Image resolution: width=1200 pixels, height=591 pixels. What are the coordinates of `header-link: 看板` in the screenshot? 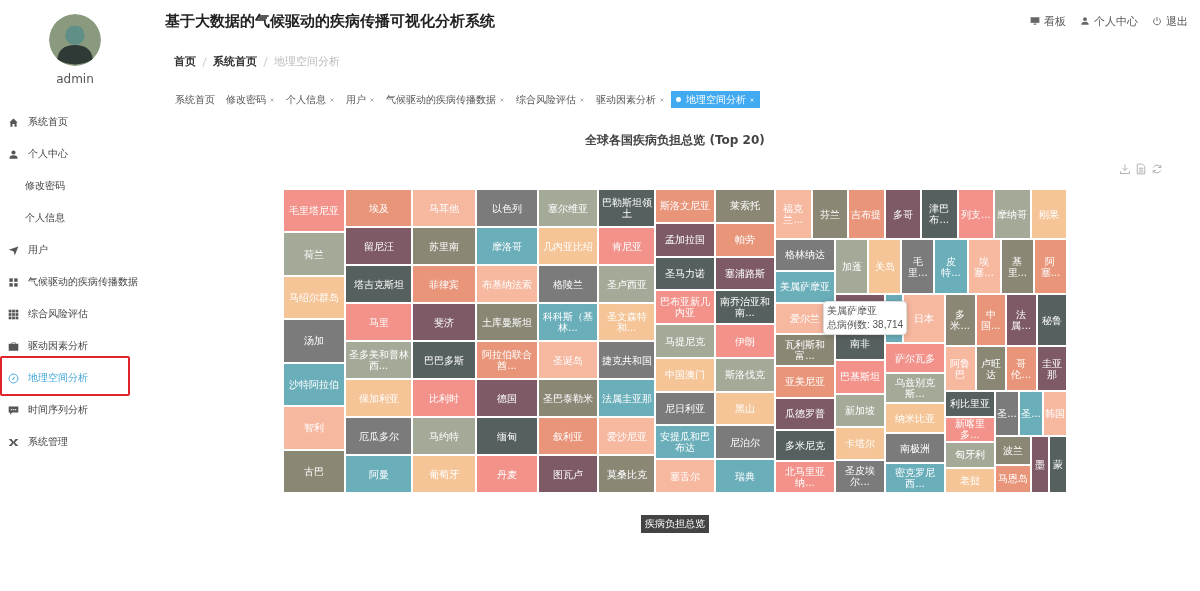 It's located at (1048, 21).